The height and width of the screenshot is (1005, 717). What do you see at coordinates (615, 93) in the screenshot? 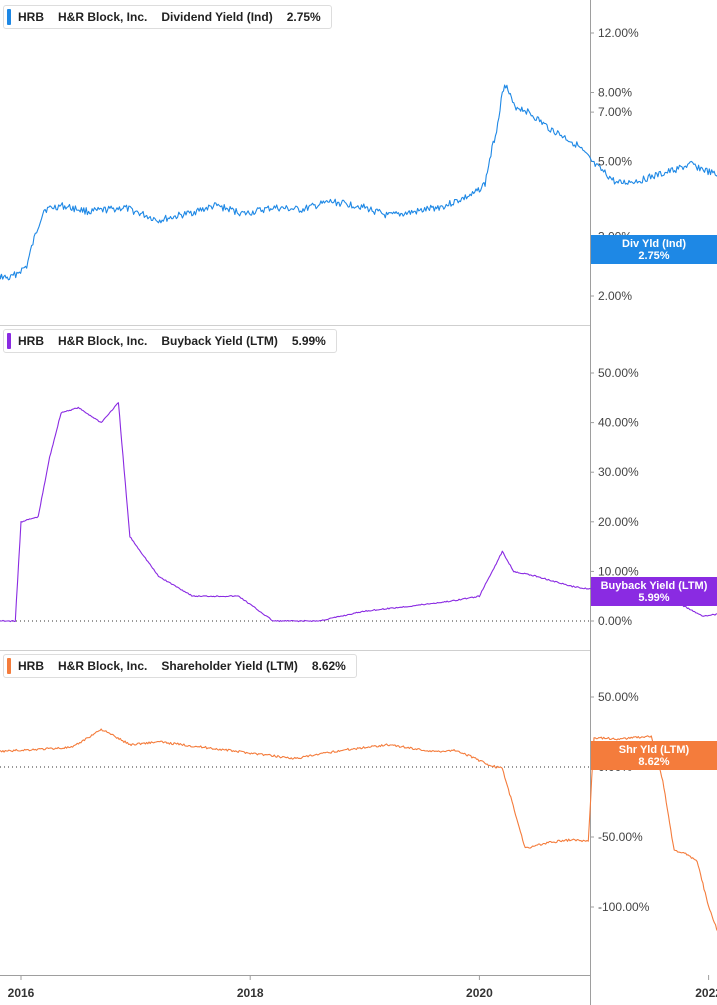
I see `y-tick-label: 8.00%` at bounding box center [615, 93].